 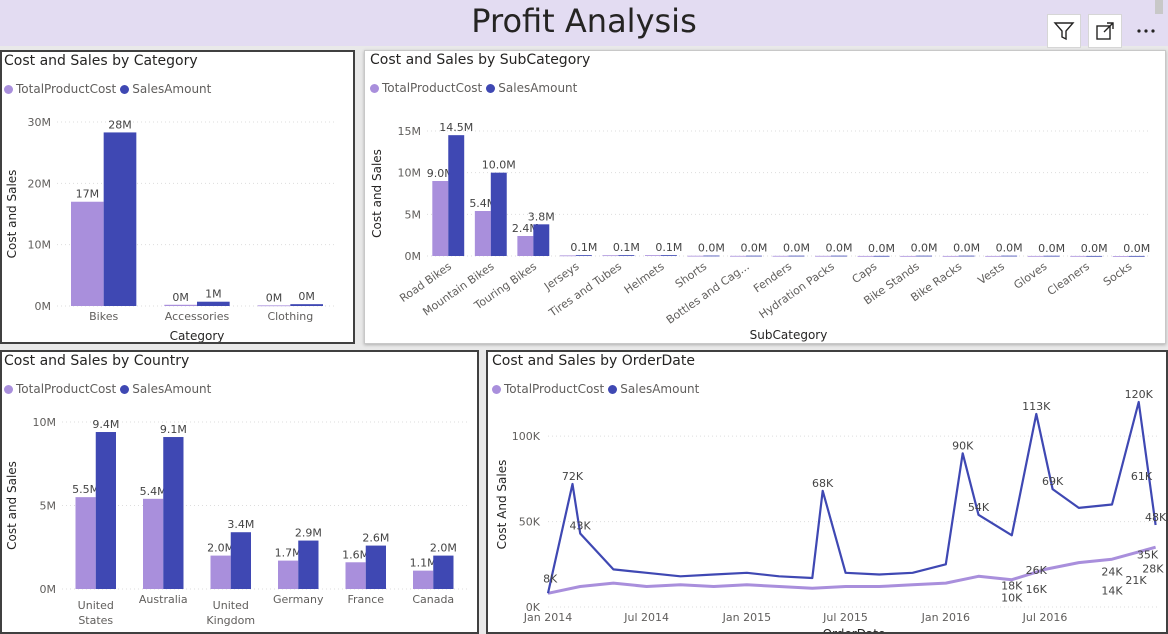 I want to click on title-bar: Profit Analysis, so click(x=584, y=23).